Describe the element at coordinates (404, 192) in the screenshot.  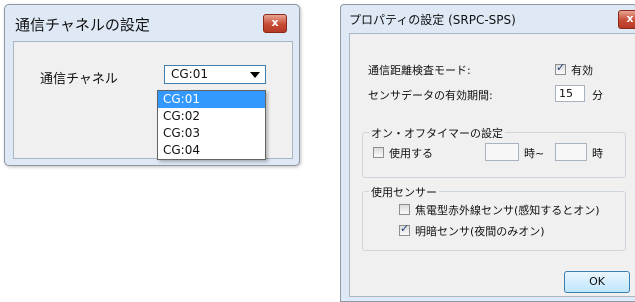
I see `sensor-group-legend: 使用センサー` at that location.